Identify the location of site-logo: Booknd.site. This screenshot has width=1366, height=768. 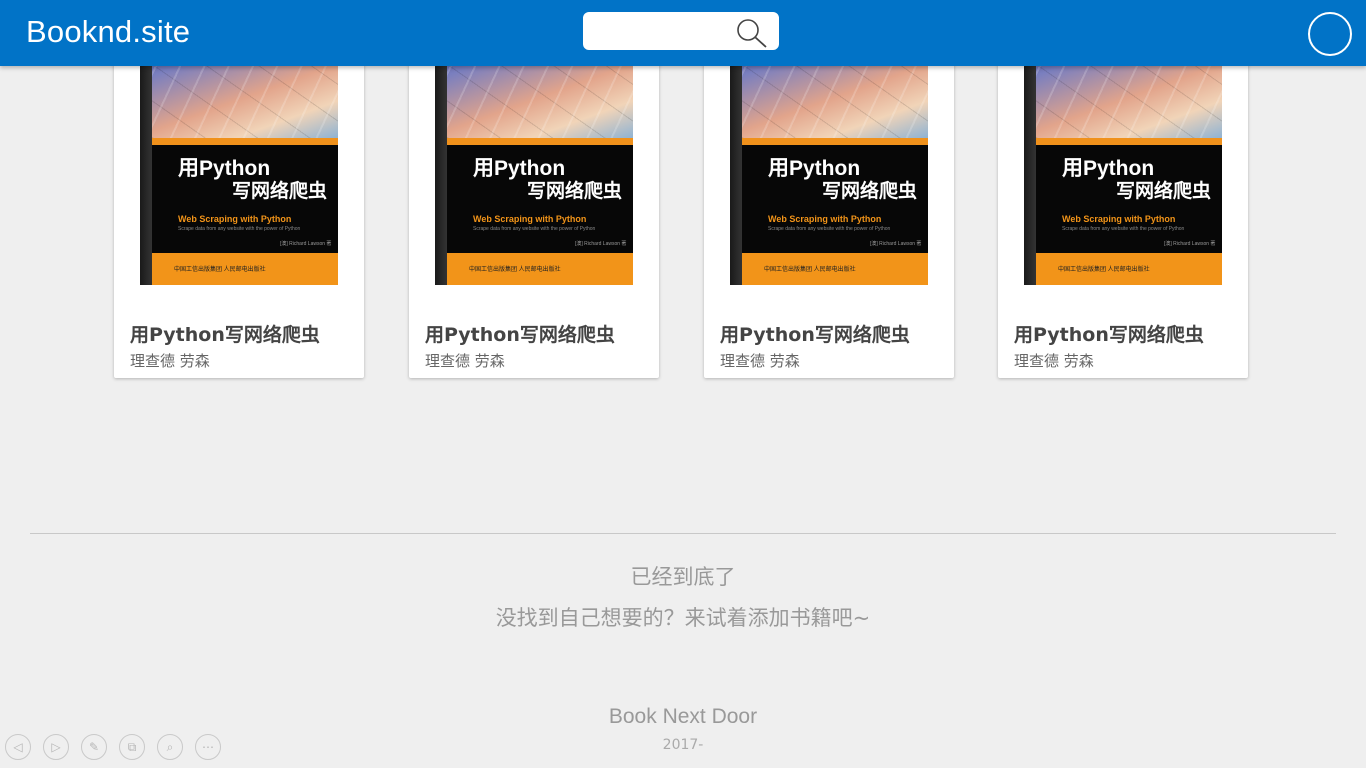
(108, 32).